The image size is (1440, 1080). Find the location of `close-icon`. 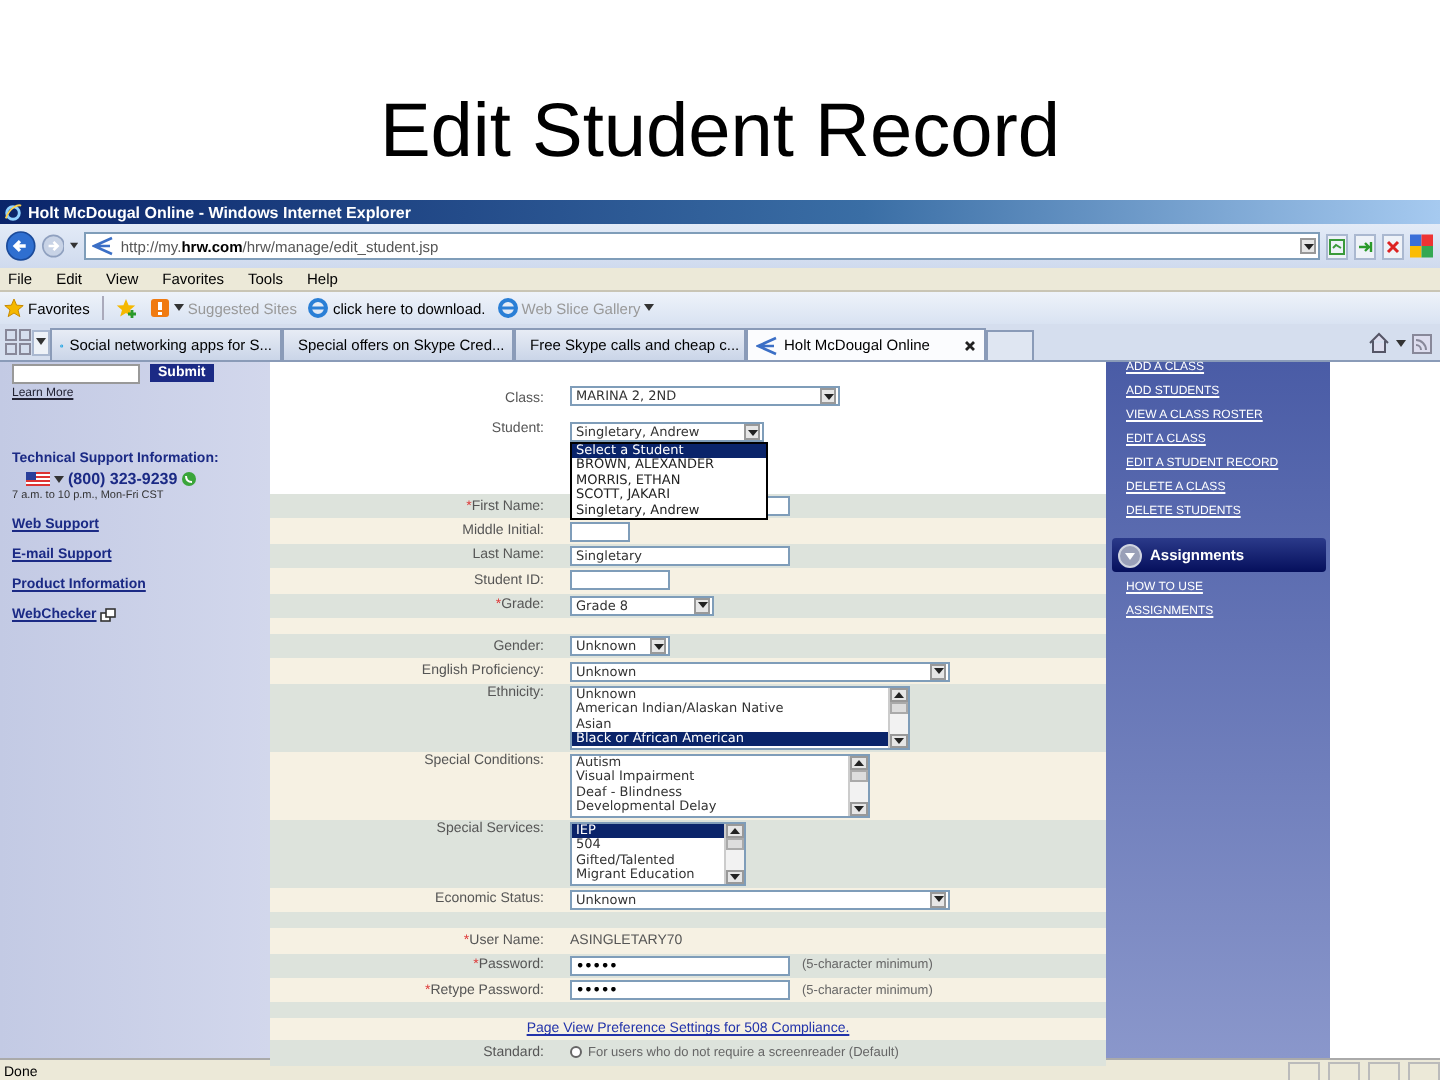

close-icon is located at coordinates (970, 345).